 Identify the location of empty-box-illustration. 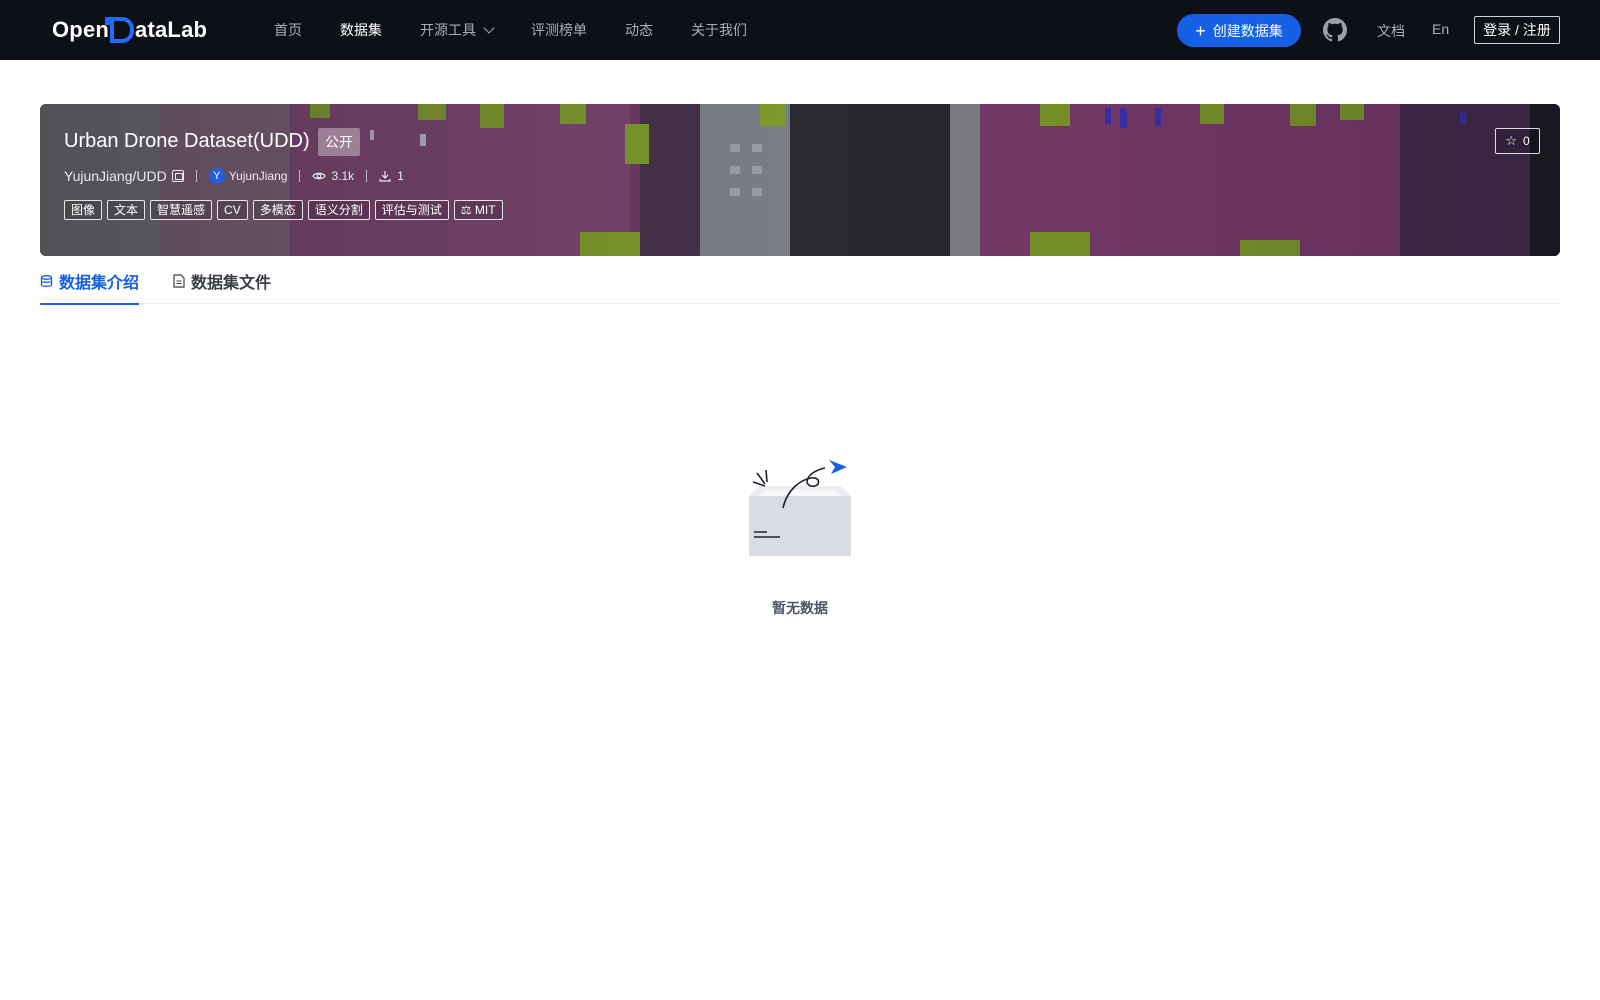
(800, 508).